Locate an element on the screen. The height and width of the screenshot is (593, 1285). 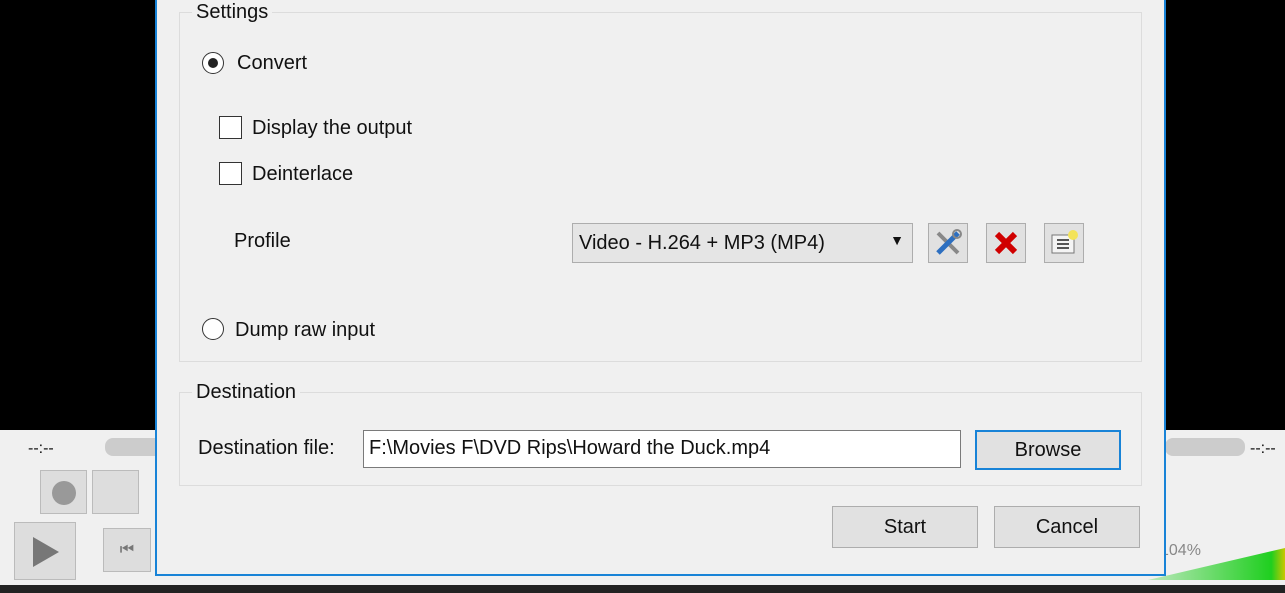
snapshot-button is located at coordinates (115, 492).